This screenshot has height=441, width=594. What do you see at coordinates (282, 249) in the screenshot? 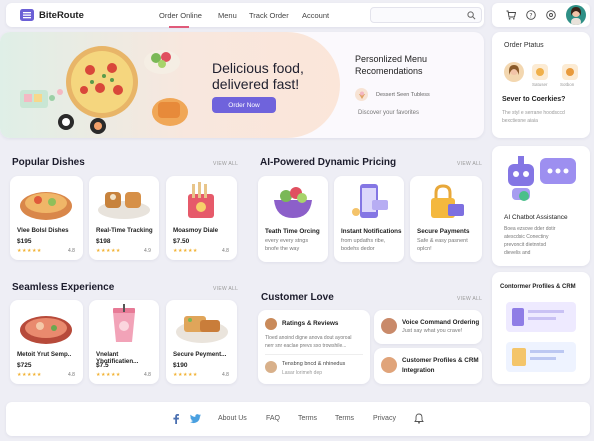
I see `feature-desc-2: bnofe the way` at bounding box center [282, 249].